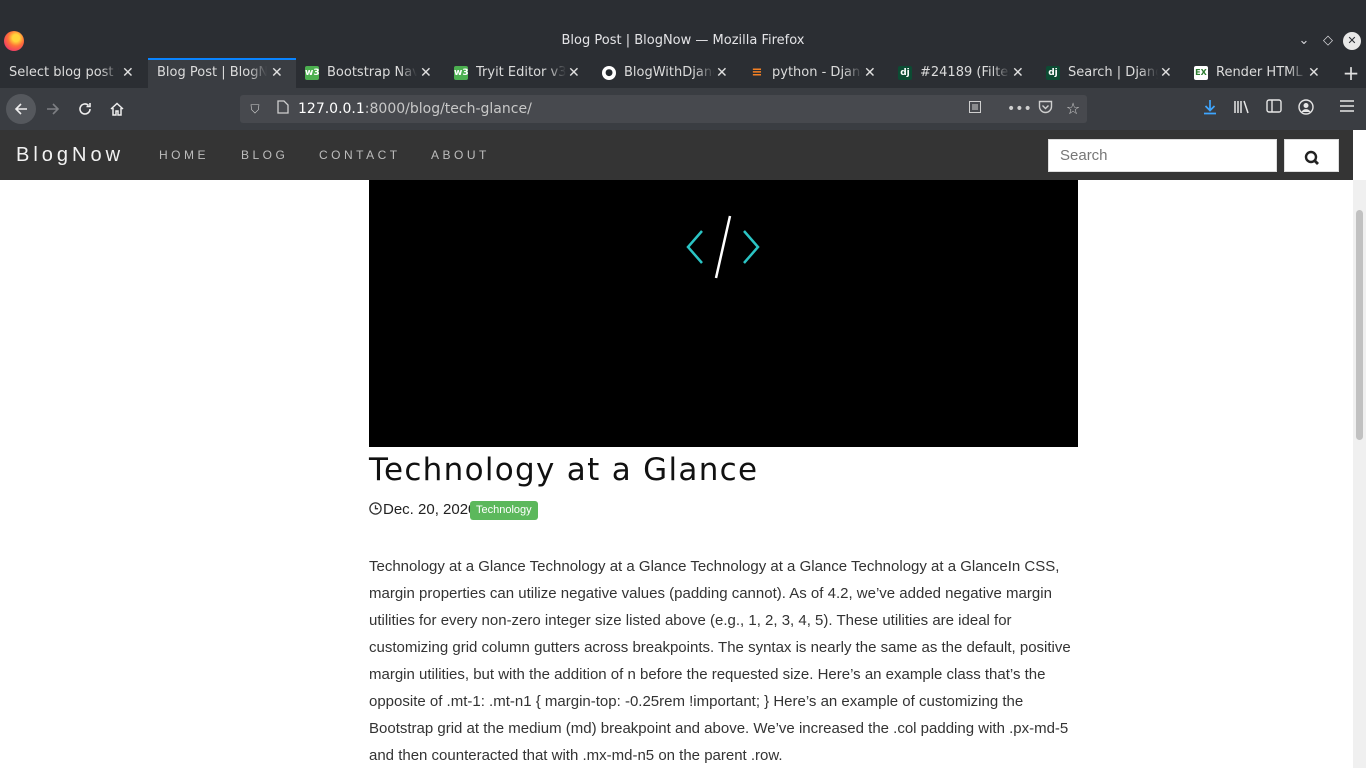 The image size is (1366, 769). What do you see at coordinates (1019, 109) in the screenshot?
I see `more-icon: •••` at bounding box center [1019, 109].